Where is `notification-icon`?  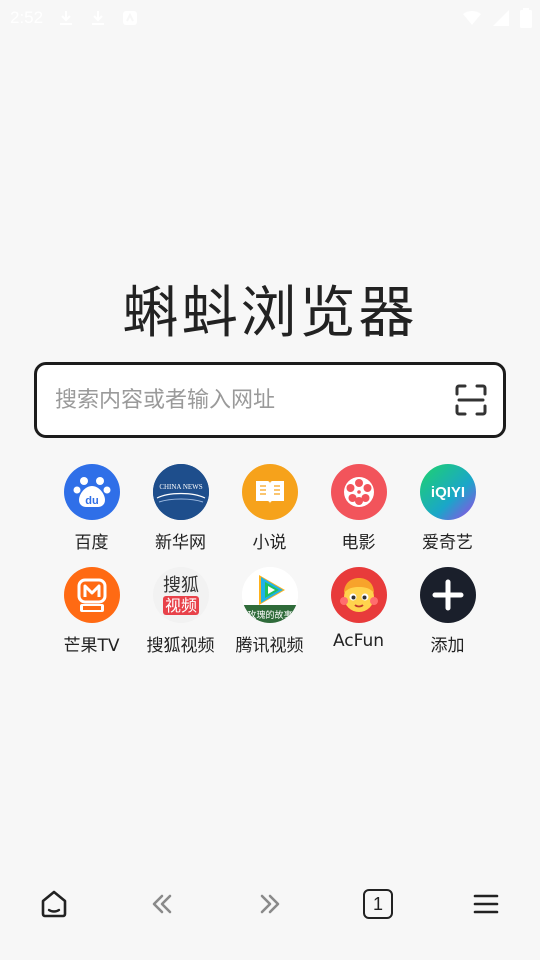 notification-icon is located at coordinates (130, 18).